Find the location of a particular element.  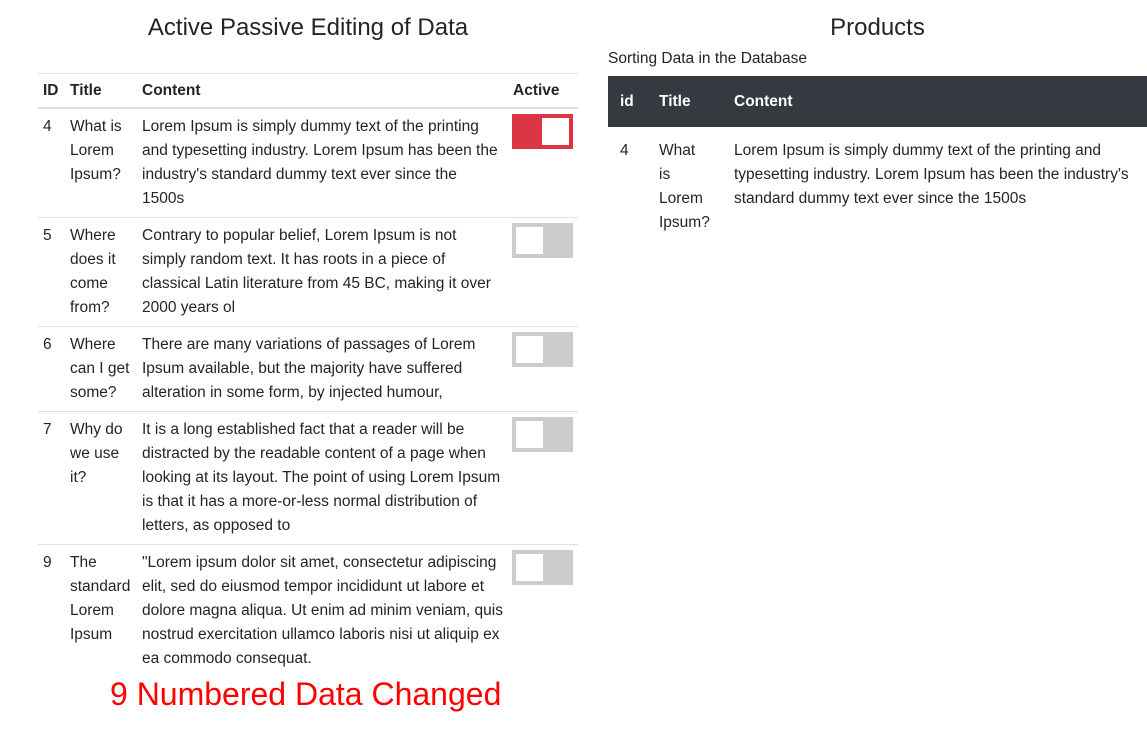

page-title: Active Passive Editing of Data is located at coordinates (308, 27).